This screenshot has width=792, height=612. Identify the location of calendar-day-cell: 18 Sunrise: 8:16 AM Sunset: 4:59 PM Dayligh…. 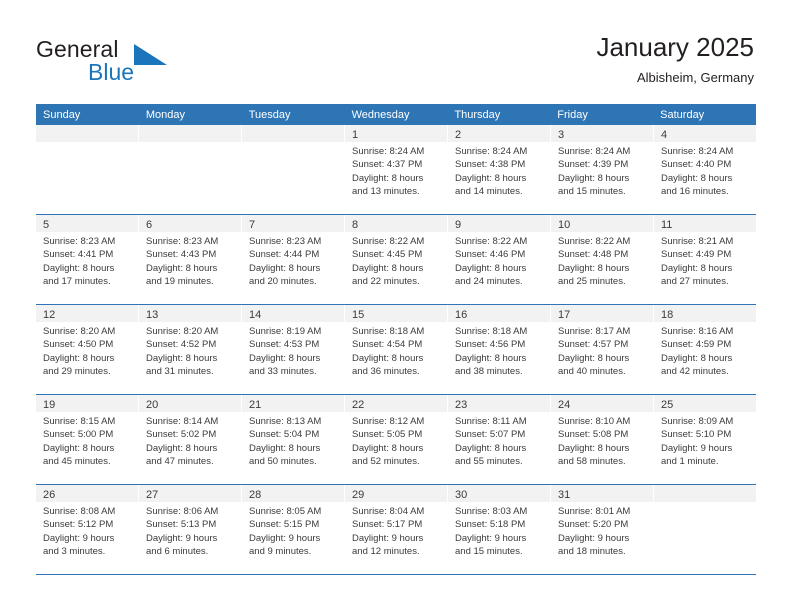
(705, 349).